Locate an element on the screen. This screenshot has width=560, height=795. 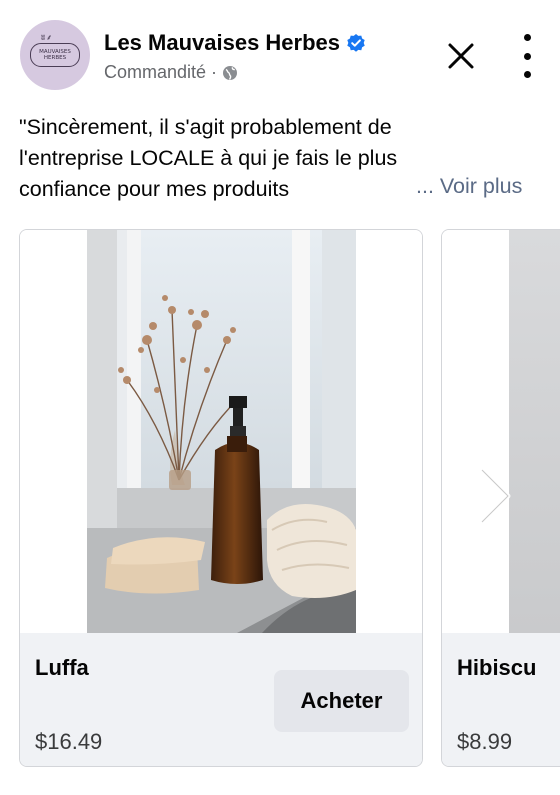
close-icon is located at coordinates (461, 56).